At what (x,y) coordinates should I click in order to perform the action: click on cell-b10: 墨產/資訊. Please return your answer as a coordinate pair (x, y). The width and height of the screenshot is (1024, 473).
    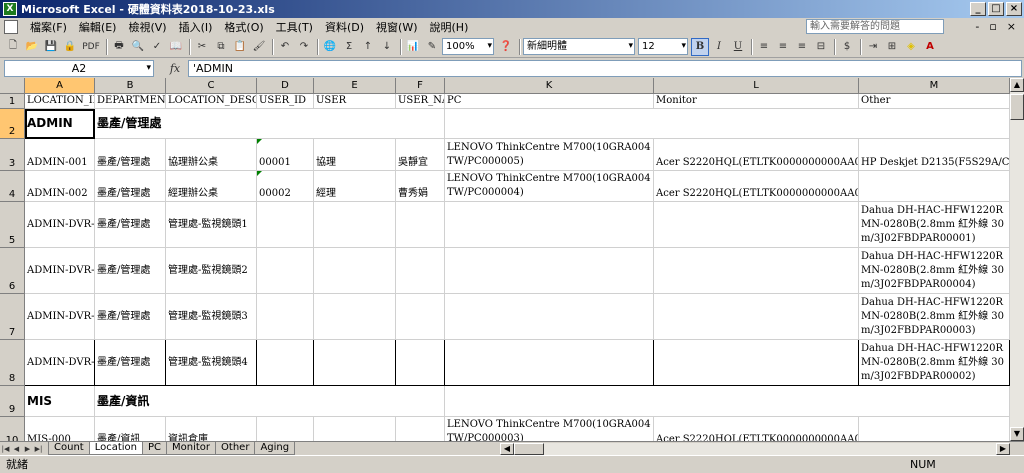
    Looking at the image, I should click on (130, 429).